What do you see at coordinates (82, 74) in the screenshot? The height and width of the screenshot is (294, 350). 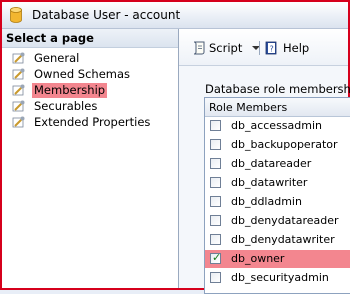 I see `page-item-label: Owned Schemas` at bounding box center [82, 74].